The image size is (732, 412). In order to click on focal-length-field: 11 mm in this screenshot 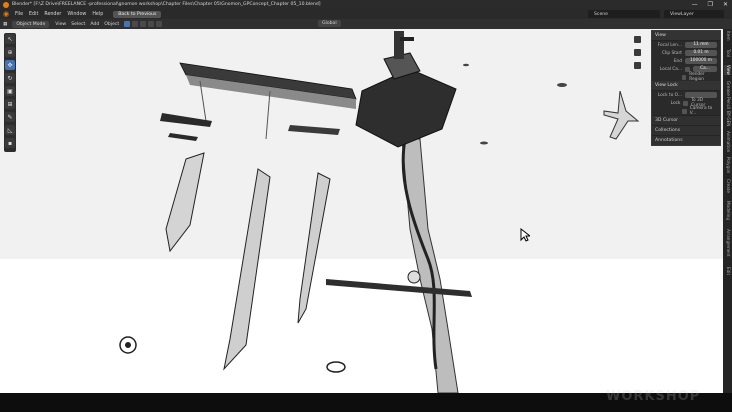, I will do `click(701, 45)`.